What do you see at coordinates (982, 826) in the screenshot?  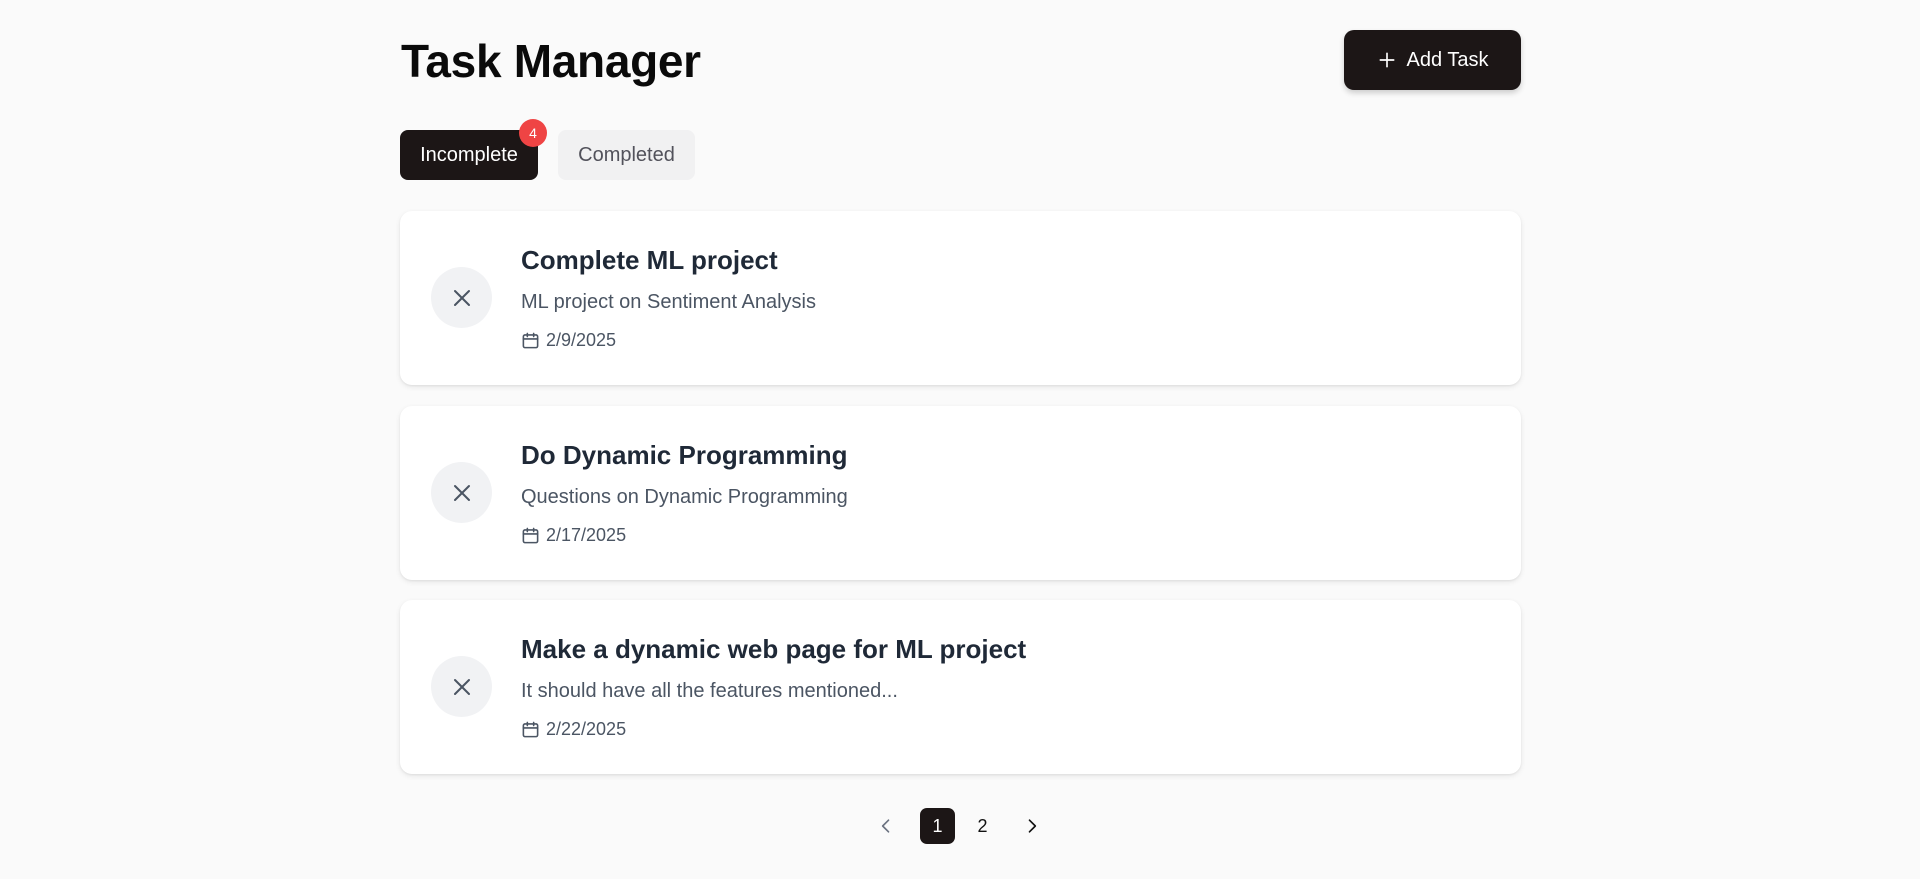 I see `page-button-2: 2` at bounding box center [982, 826].